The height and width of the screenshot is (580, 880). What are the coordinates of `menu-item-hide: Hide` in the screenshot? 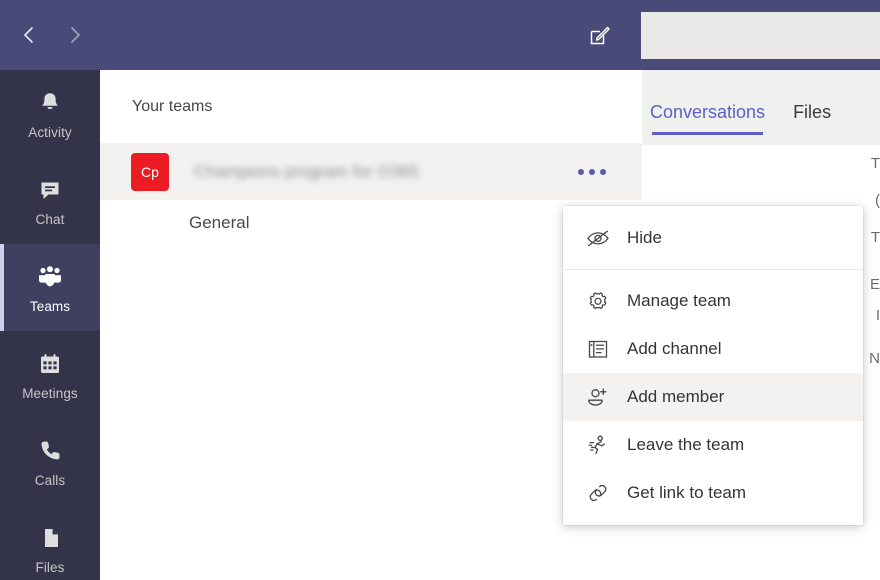 It's located at (713, 238).